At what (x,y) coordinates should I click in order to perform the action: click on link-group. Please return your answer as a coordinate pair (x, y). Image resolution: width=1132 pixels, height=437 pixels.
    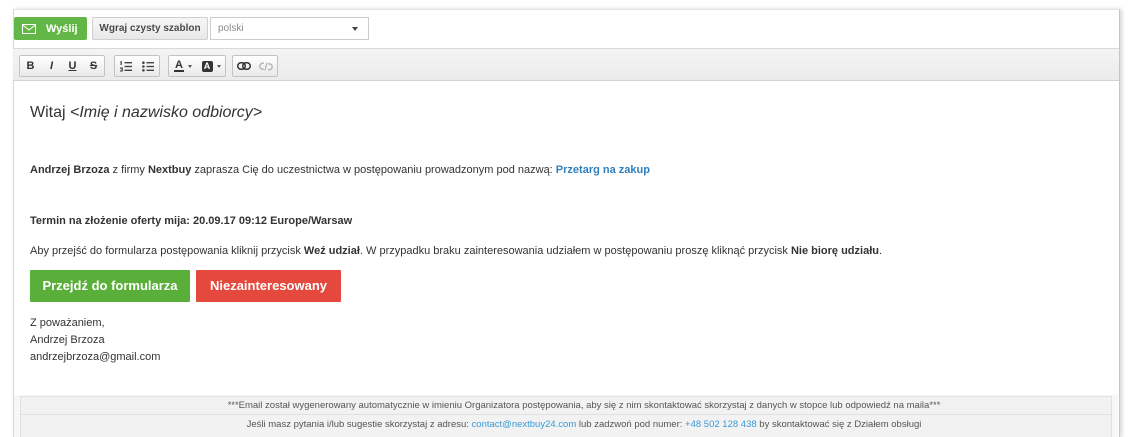
    Looking at the image, I should click on (255, 66).